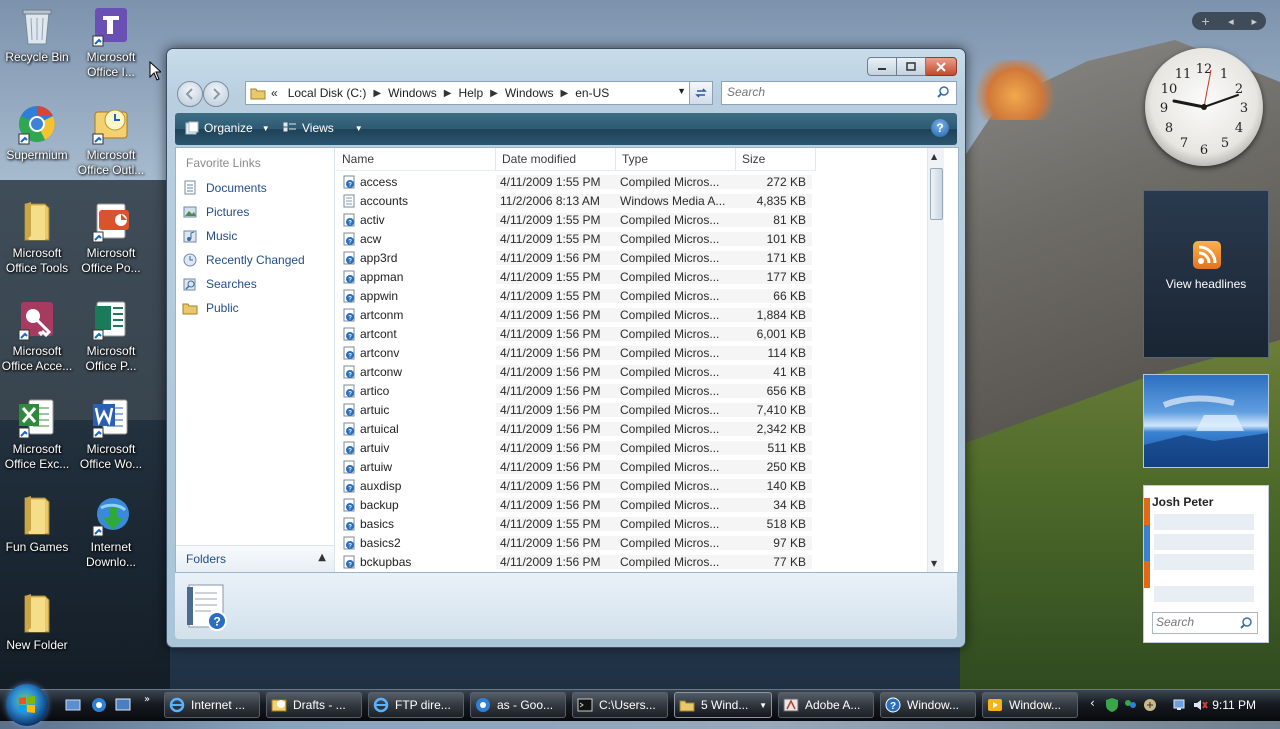 The width and height of the screenshot is (1280, 729). I want to click on view-headlines-label: View headlines, so click(1206, 284).